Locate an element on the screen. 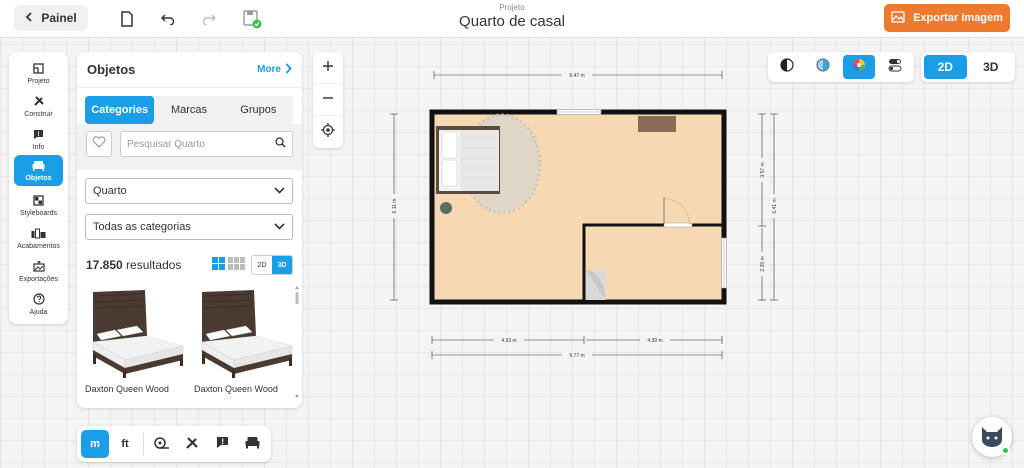  toggle-switch-icon is located at coordinates (895, 67).